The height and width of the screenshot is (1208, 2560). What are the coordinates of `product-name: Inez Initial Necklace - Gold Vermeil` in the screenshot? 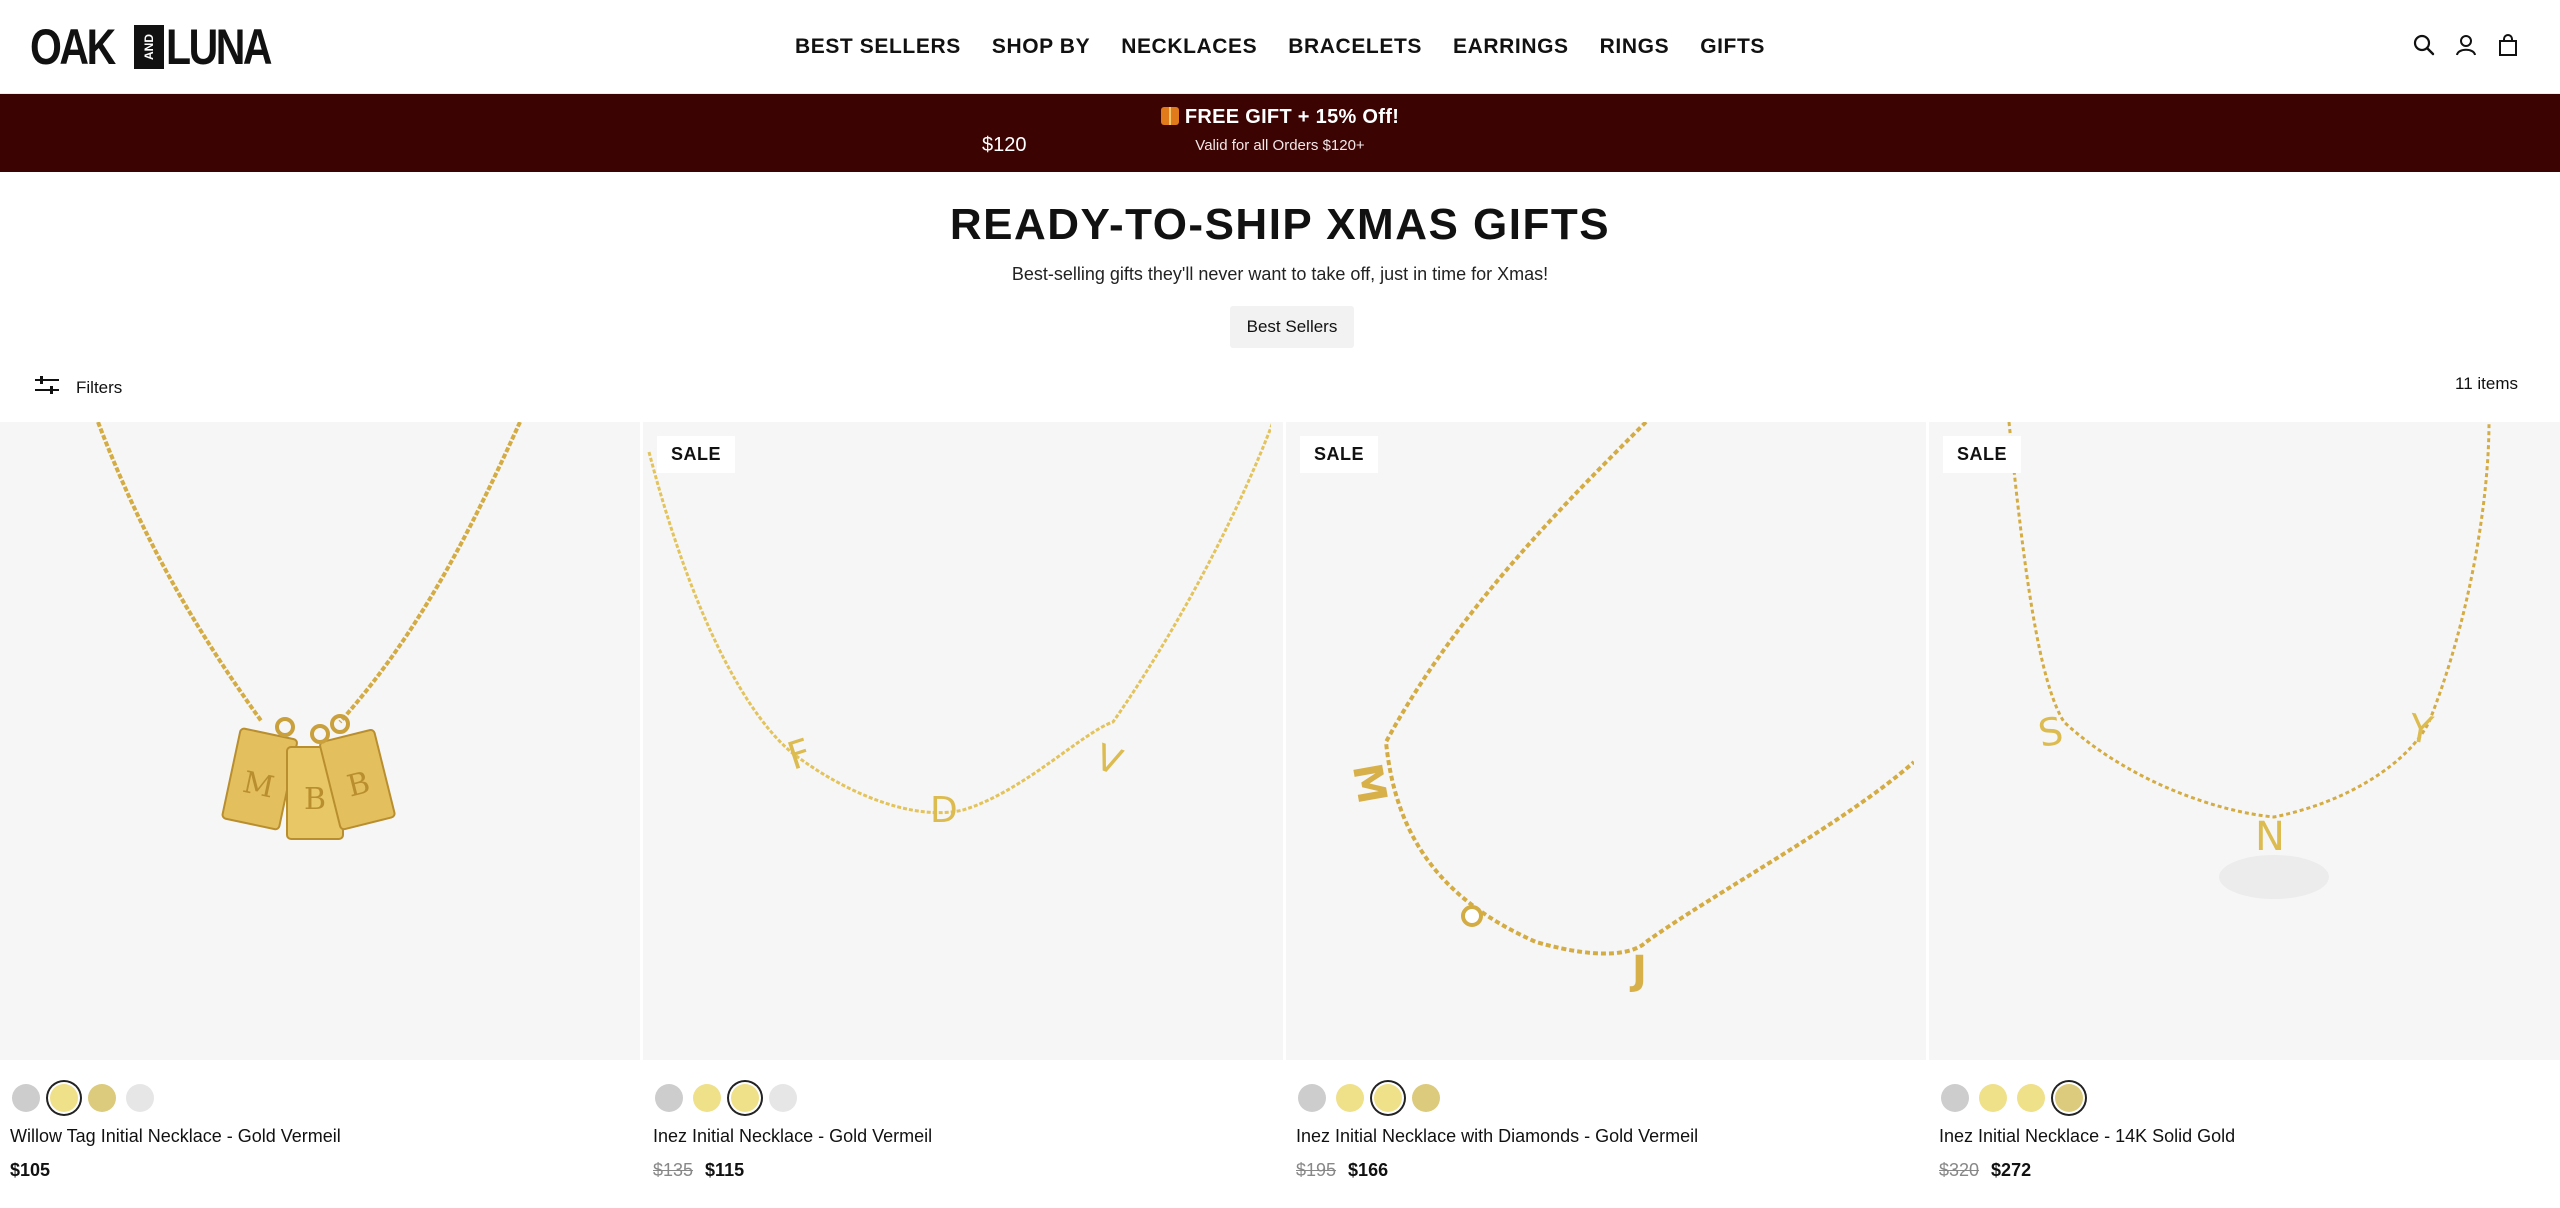 It's located at (792, 1136).